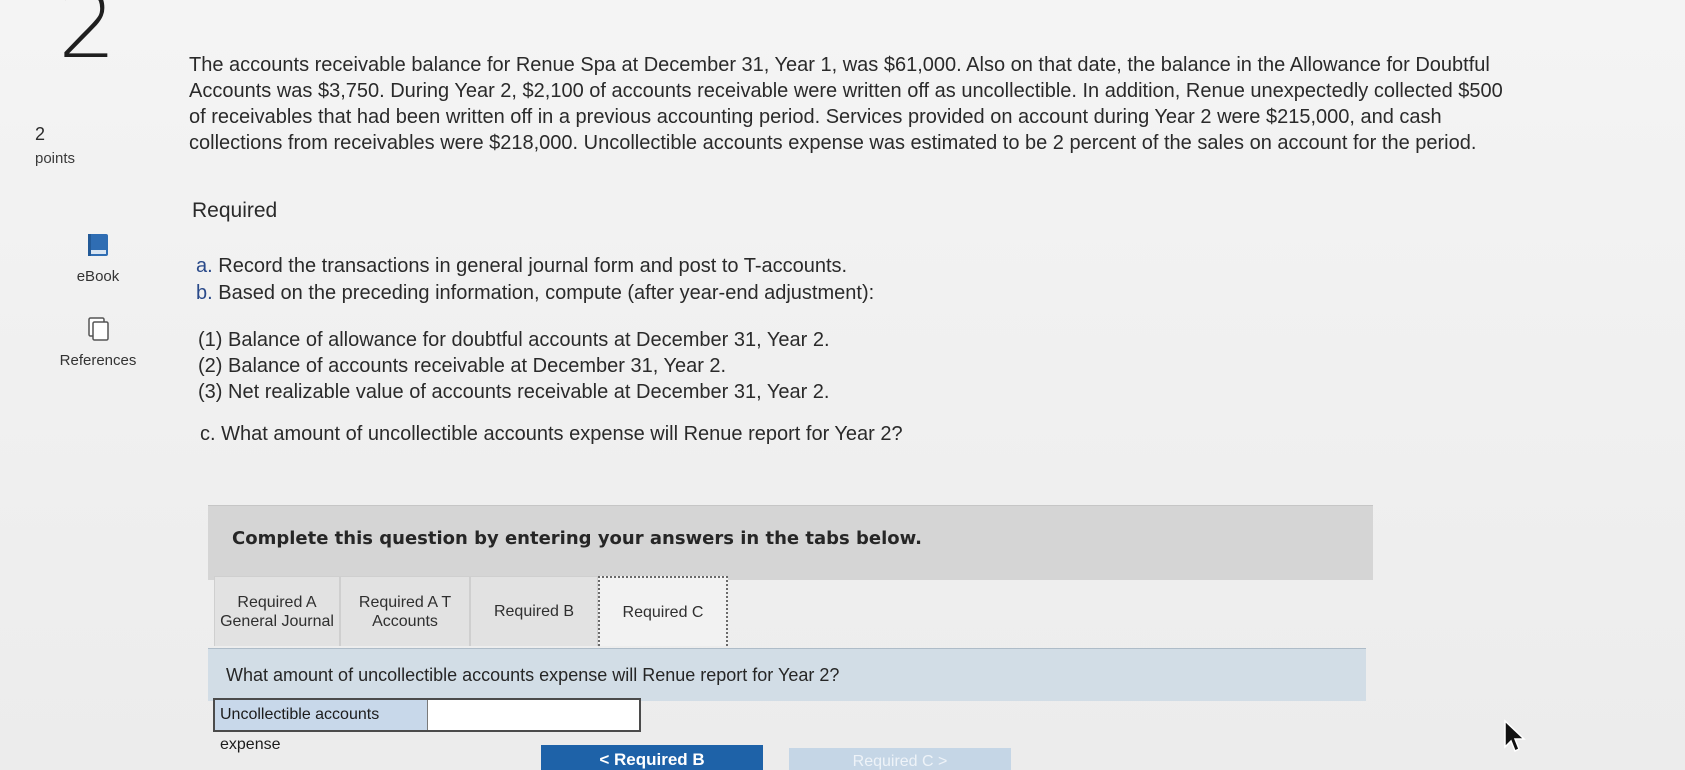 The image size is (1685, 770). What do you see at coordinates (87, 385) in the screenshot?
I see `left-rail: 2 points eBook References` at bounding box center [87, 385].